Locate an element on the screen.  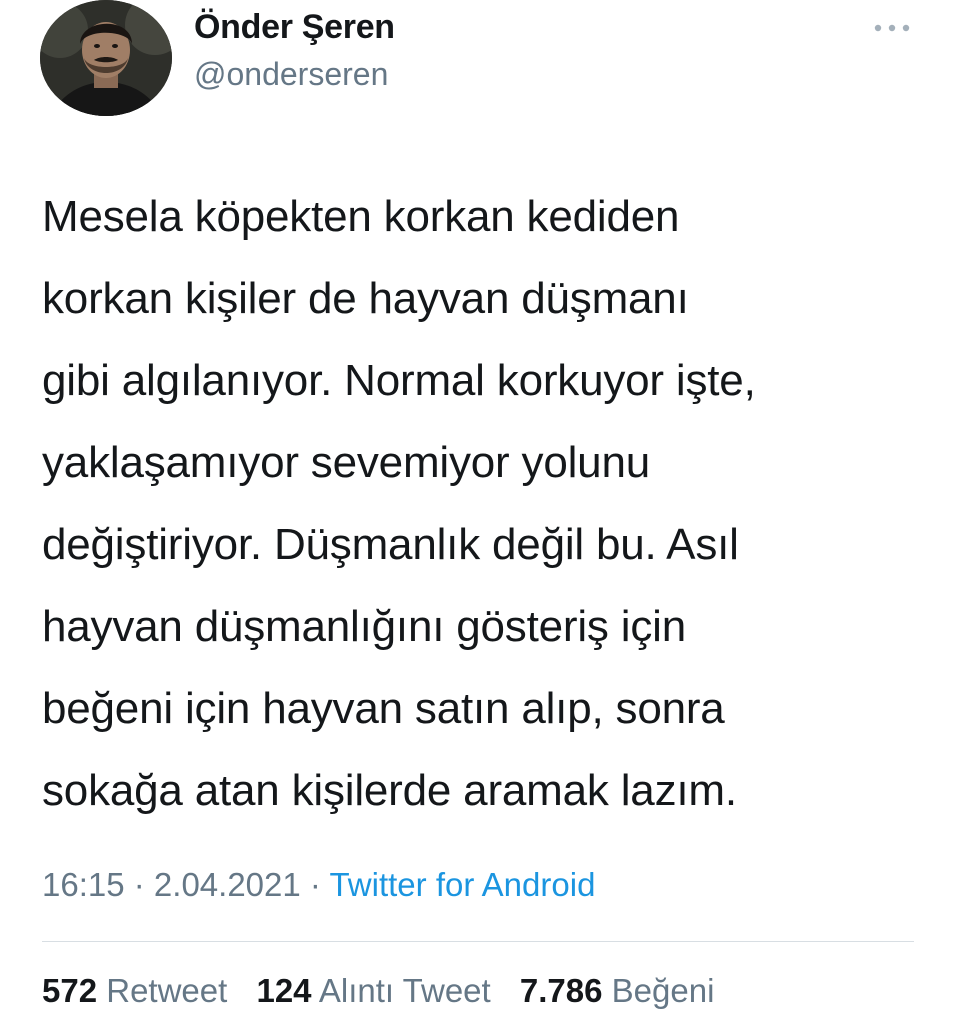
more-horizontal-icon is located at coordinates (892, 28).